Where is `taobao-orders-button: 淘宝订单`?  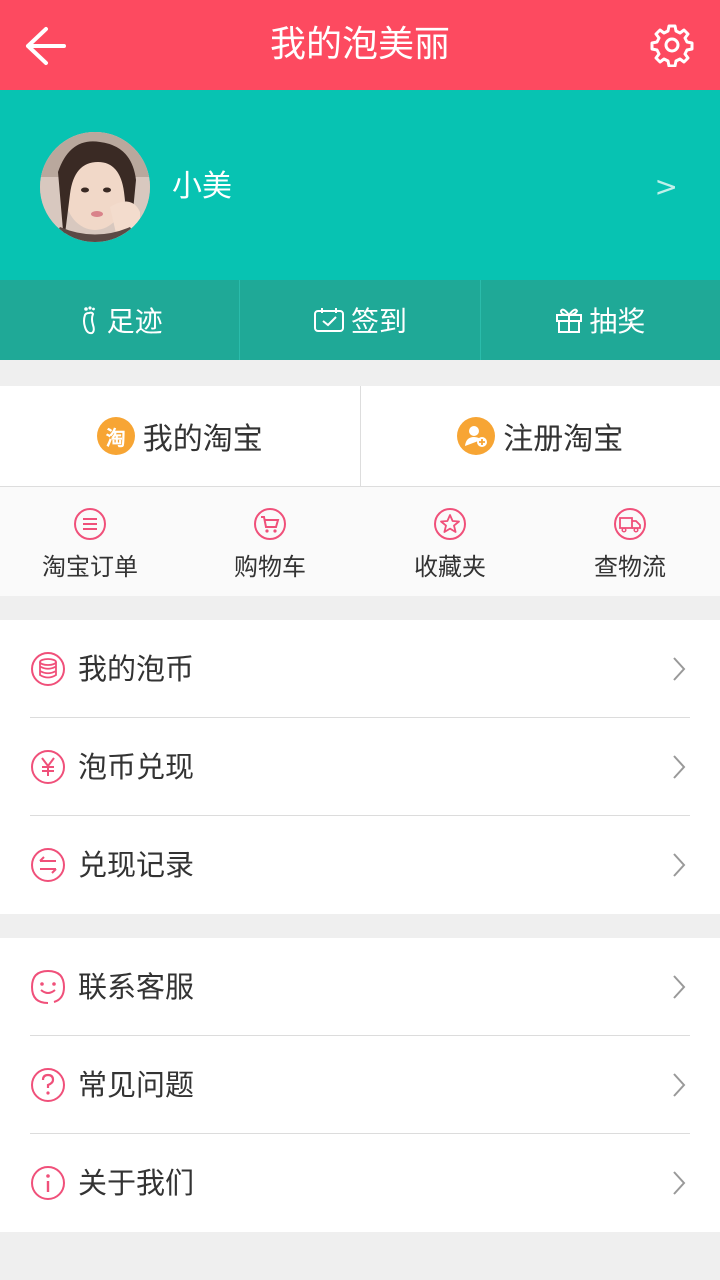 taobao-orders-button: 淘宝订单 is located at coordinates (90, 541).